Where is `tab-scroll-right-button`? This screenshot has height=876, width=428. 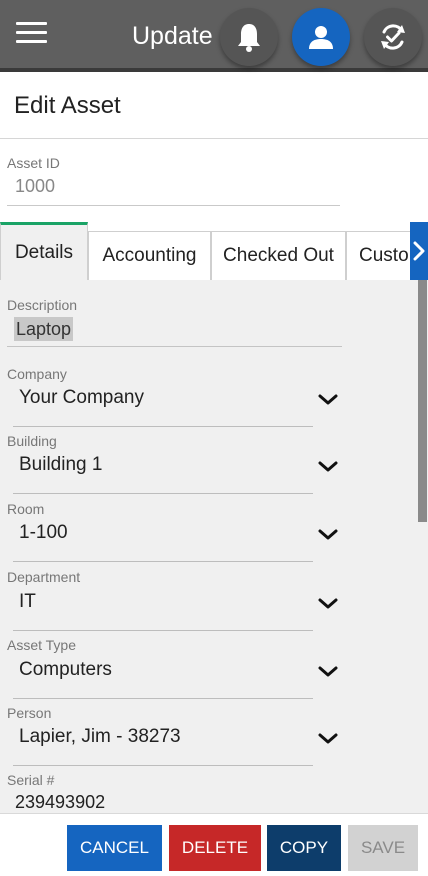 tab-scroll-right-button is located at coordinates (419, 251).